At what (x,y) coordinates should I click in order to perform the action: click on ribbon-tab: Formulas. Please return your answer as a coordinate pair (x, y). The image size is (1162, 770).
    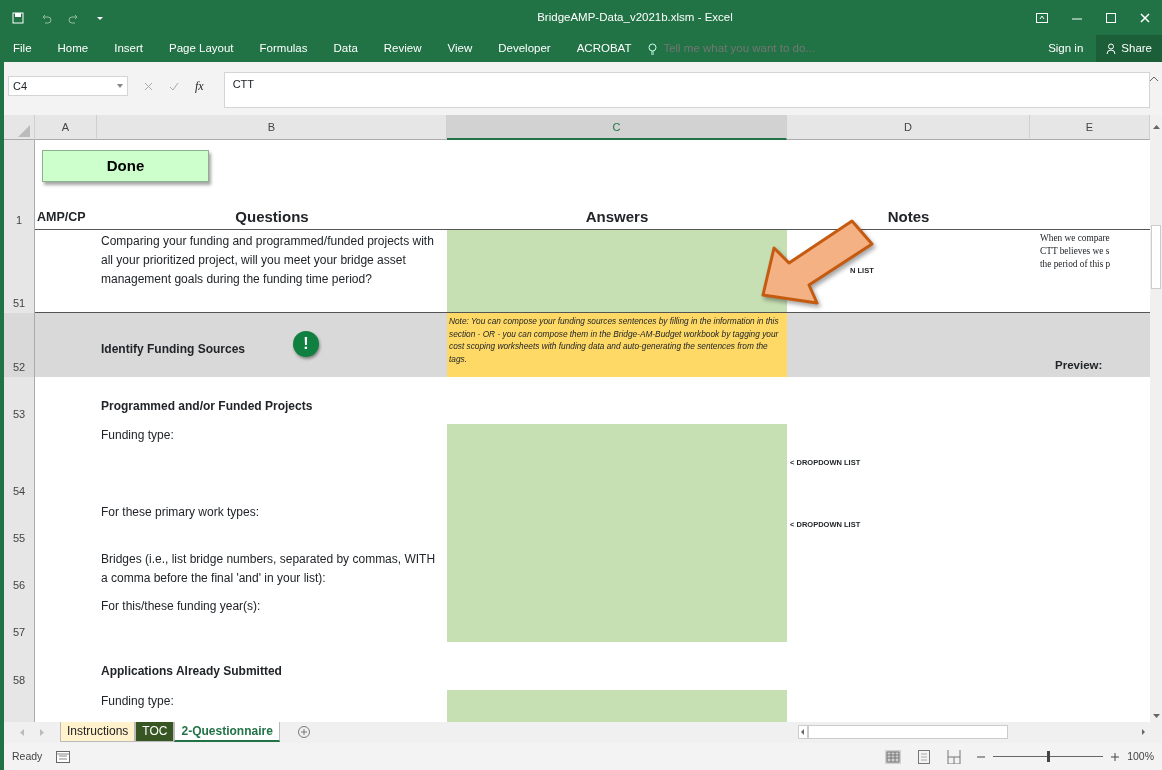
    Looking at the image, I should click on (283, 48).